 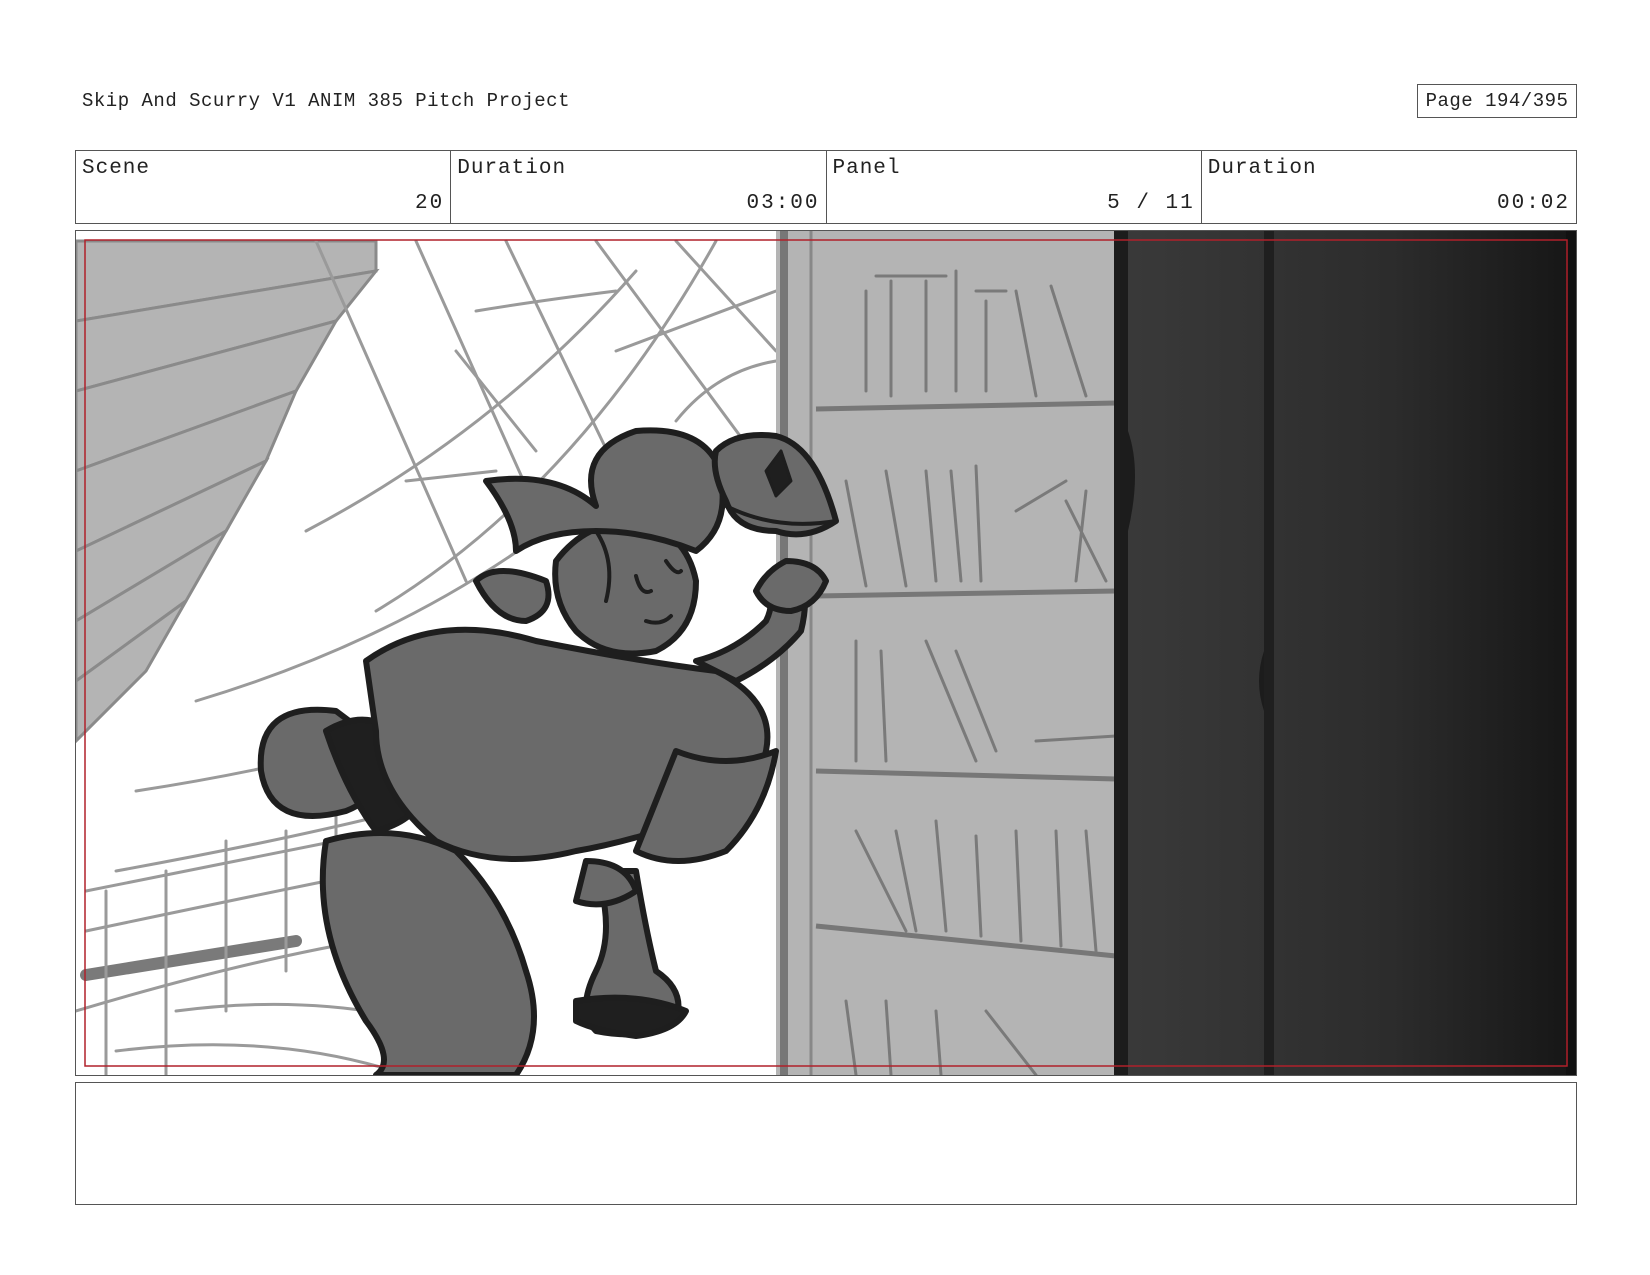 I want to click on panel-label: Panel, so click(x=866, y=168).